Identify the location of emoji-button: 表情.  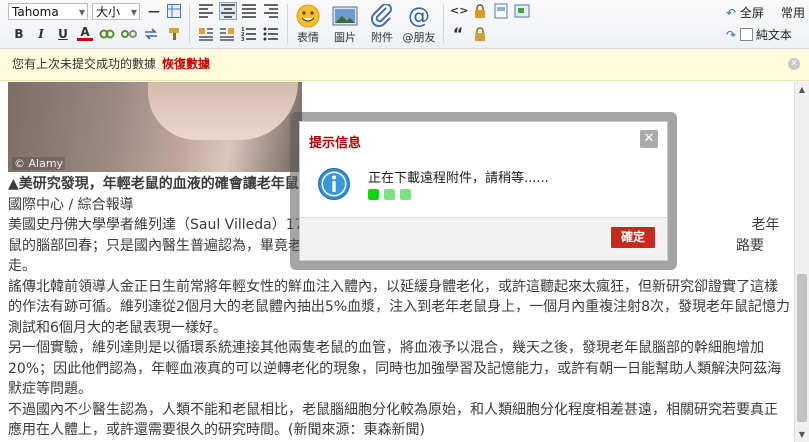
(308, 24).